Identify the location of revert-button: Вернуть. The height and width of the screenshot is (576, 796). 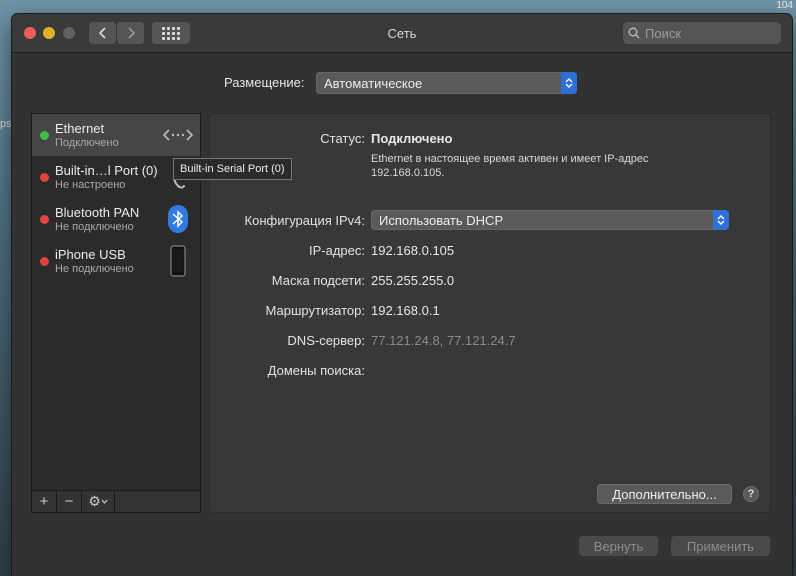
(618, 546).